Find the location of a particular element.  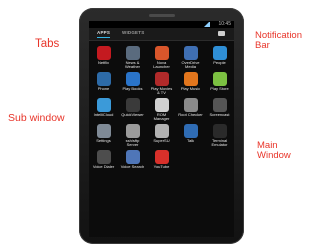

app-voice-dialer: Voice Dialer is located at coordinates (103, 161).